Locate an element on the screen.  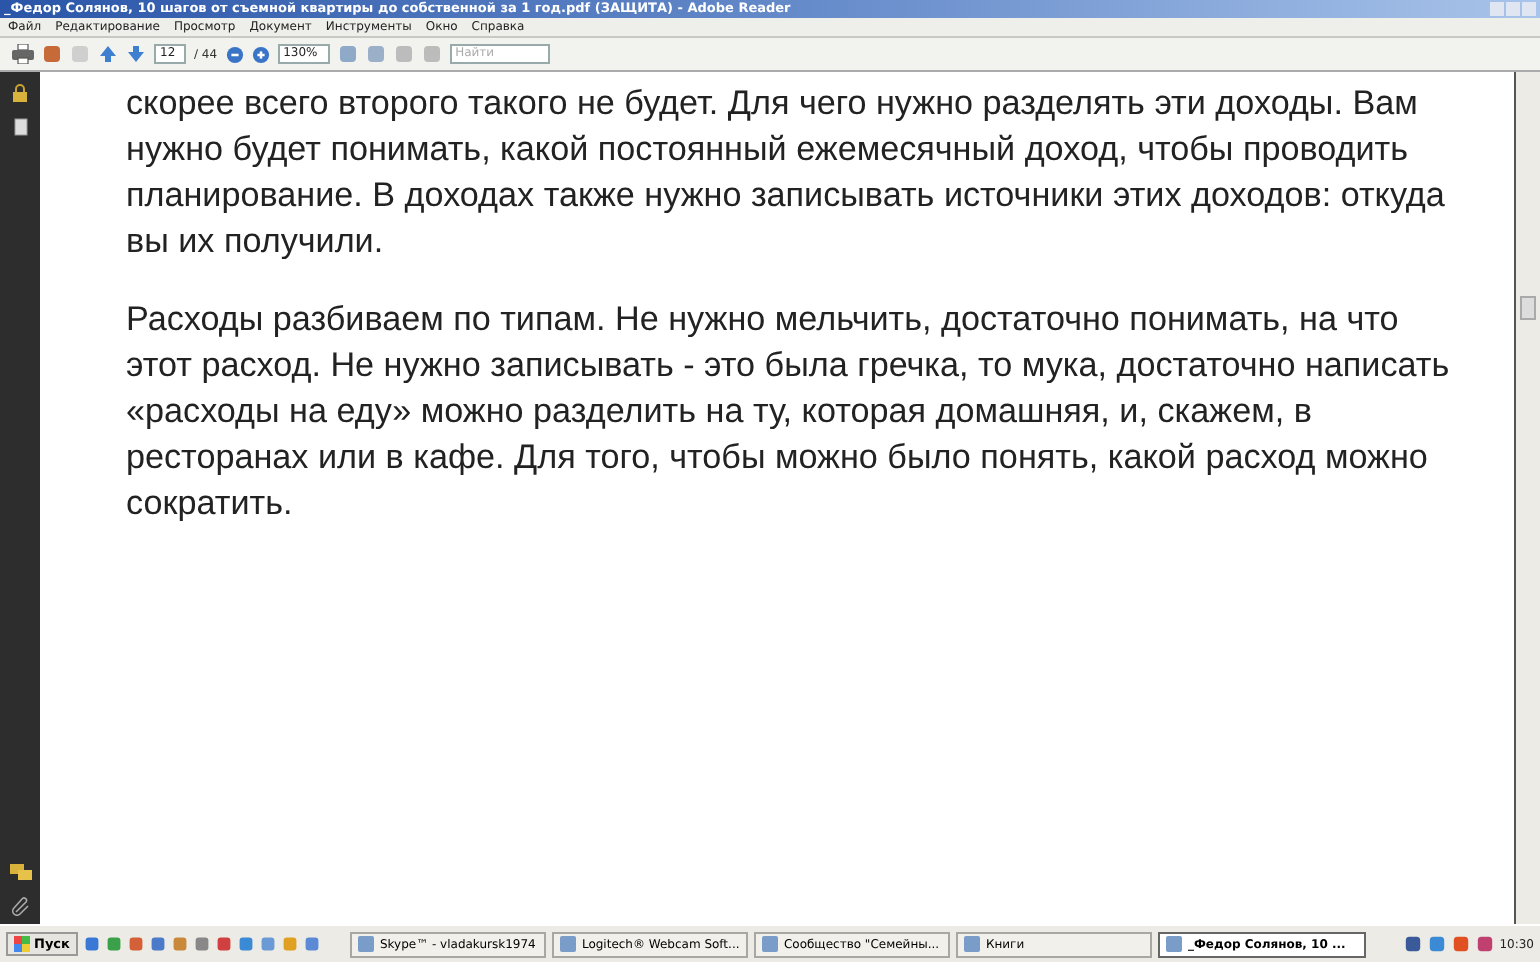
scroll-thumb is located at coordinates (1528, 308).